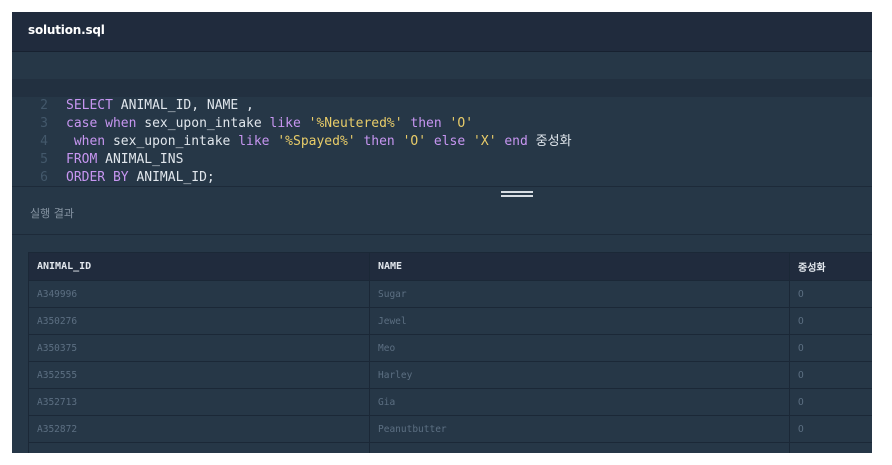 This screenshot has width=892, height=465. I want to click on code-line-6: 6, so click(442, 168).